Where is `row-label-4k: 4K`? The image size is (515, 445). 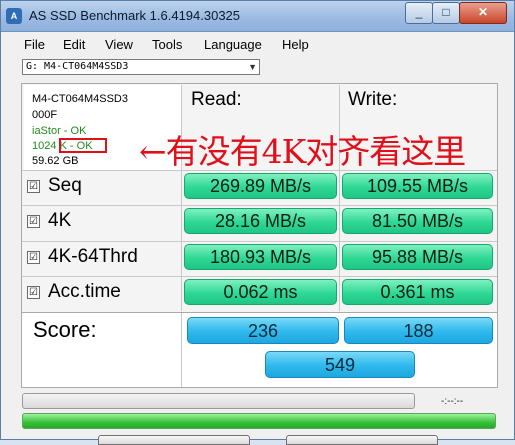
row-label-4k: 4K is located at coordinates (60, 220).